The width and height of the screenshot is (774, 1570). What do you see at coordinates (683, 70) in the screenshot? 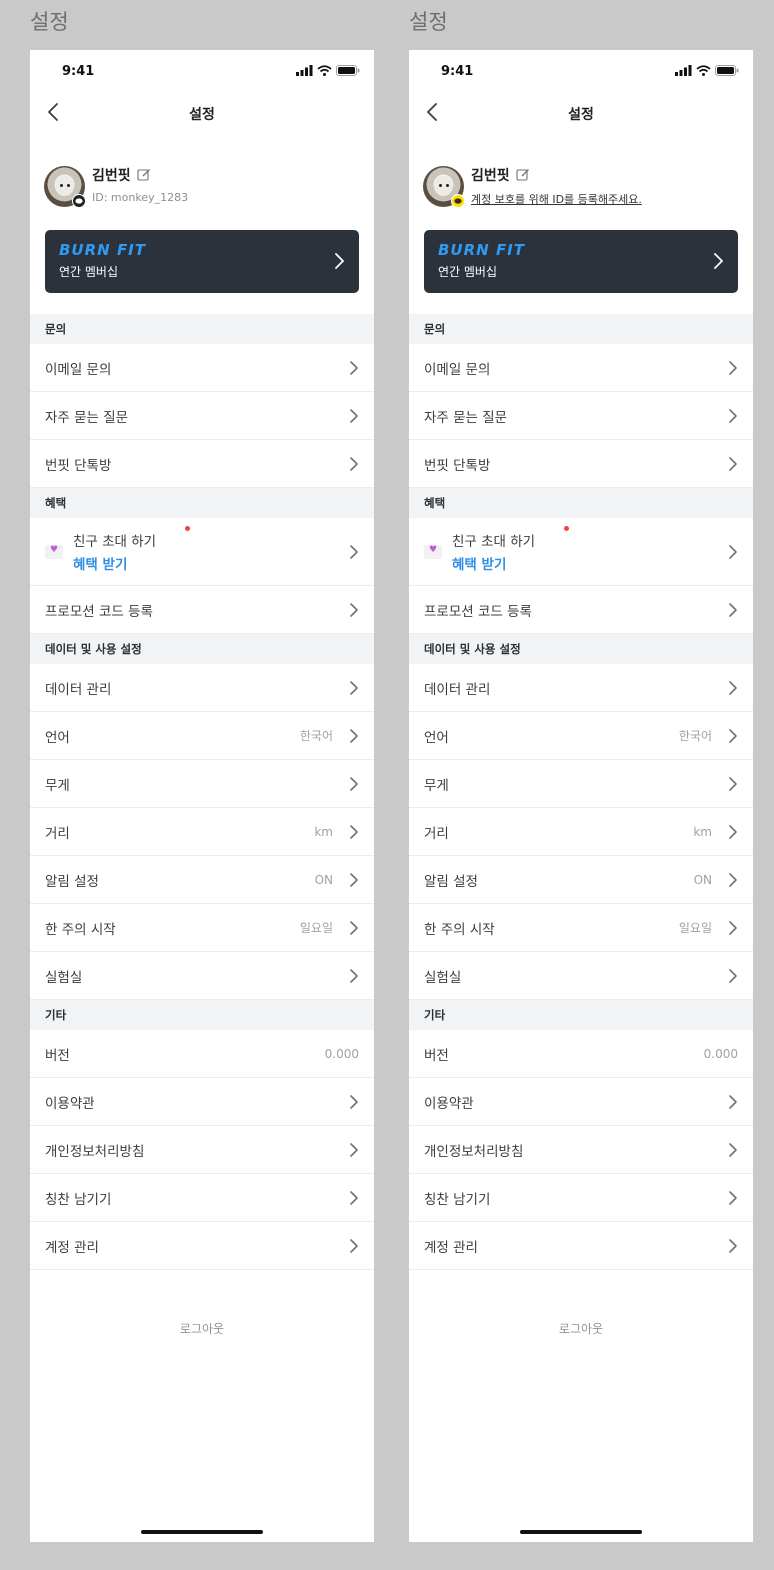
I see `cellular-signal-icon` at bounding box center [683, 70].